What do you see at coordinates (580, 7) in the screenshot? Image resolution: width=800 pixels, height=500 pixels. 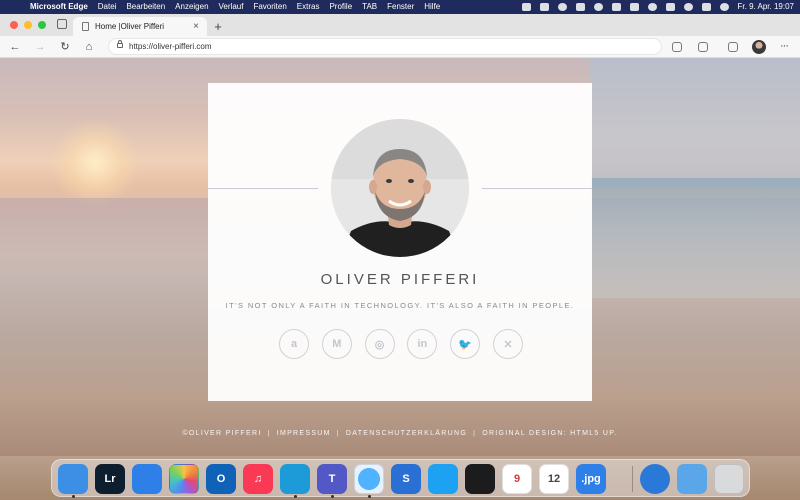 I see `shield-icon` at bounding box center [580, 7].